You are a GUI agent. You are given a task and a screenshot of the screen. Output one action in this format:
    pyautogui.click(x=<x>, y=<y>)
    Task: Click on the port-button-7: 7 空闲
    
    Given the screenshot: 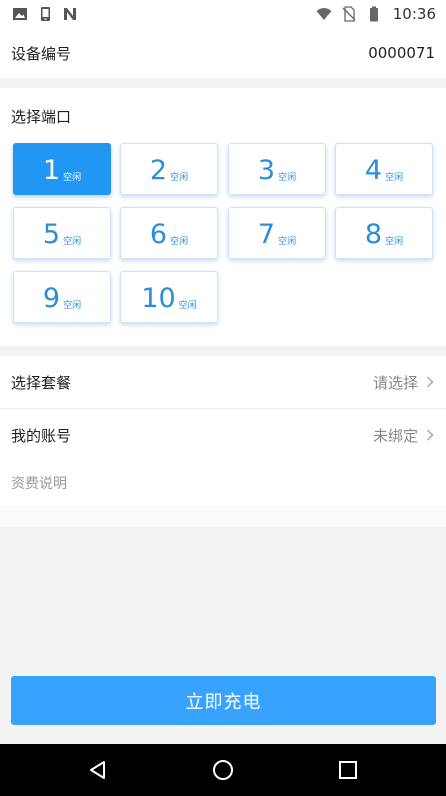 What is the action you would take?
    pyautogui.click(x=277, y=233)
    